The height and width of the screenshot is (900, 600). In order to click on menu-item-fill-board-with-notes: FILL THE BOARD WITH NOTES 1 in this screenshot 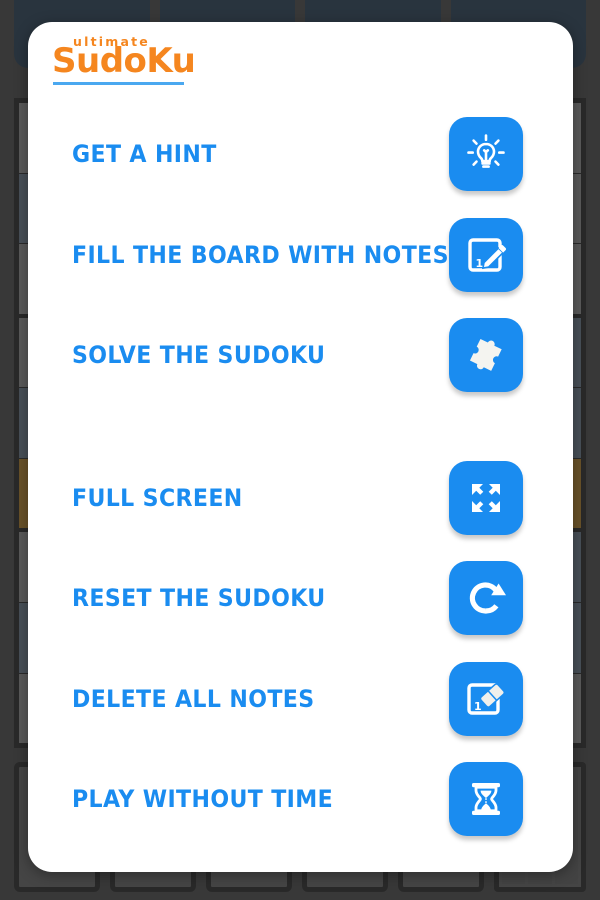, I will do `click(300, 255)`.